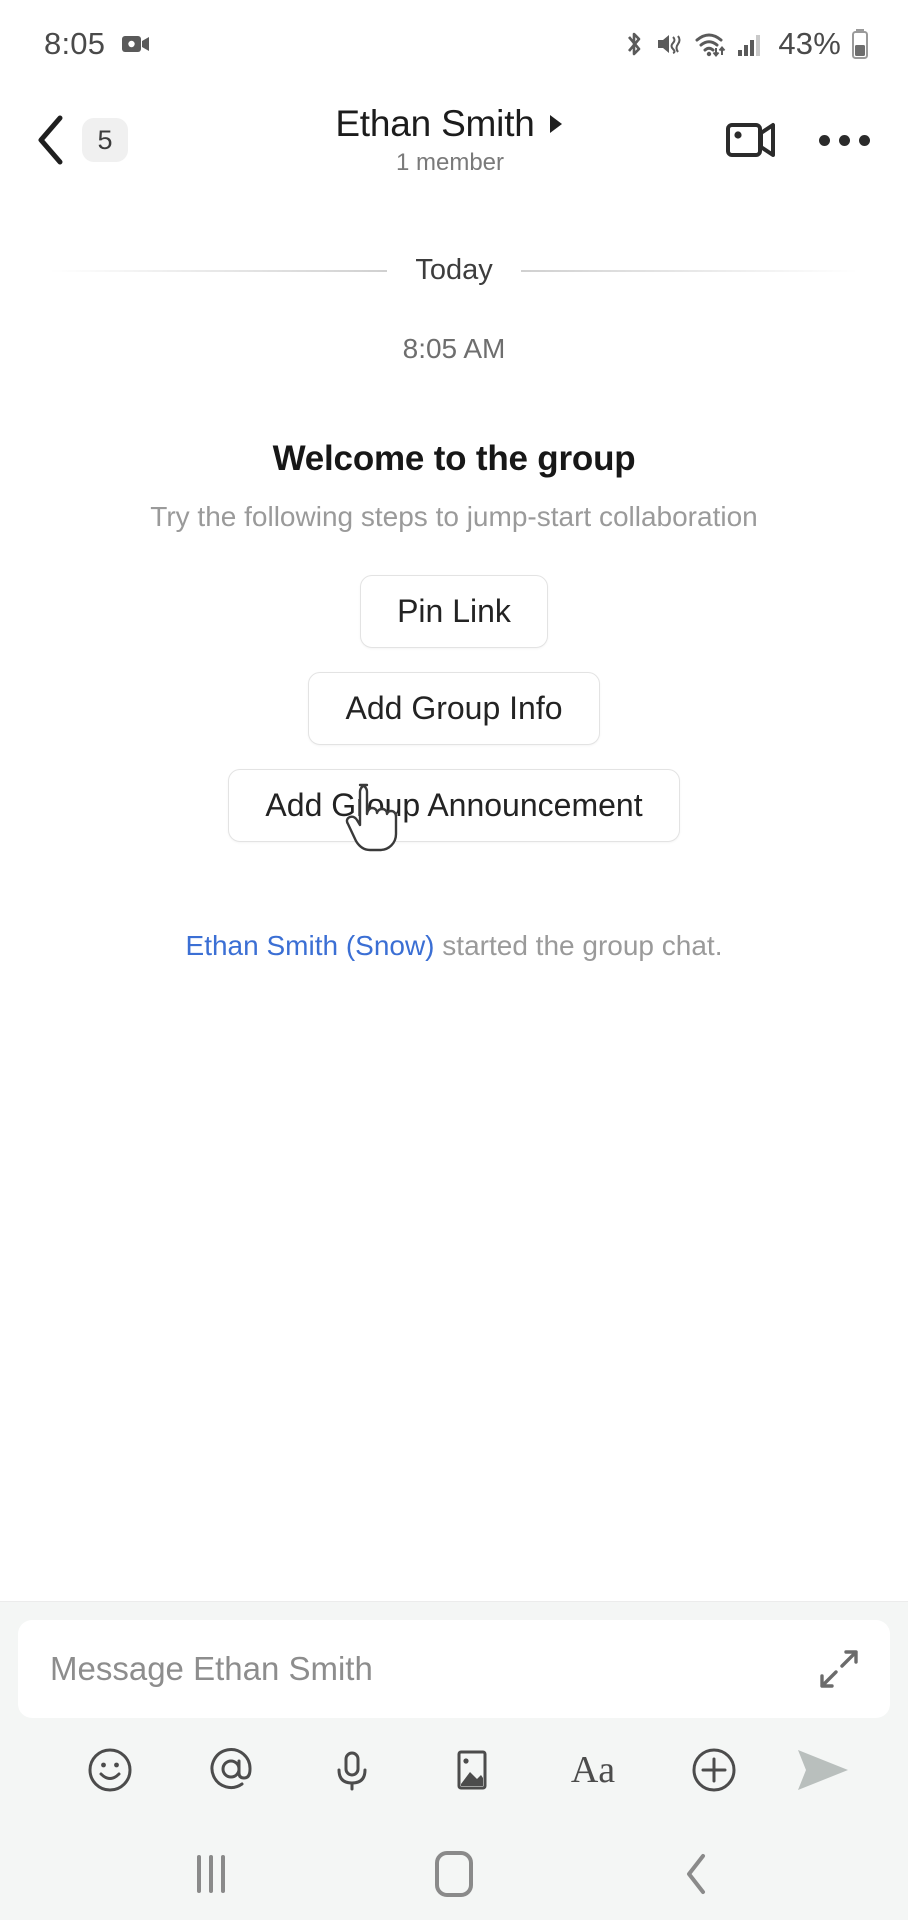 This screenshot has height=1920, width=908. What do you see at coordinates (823, 1770) in the screenshot?
I see `send-icon` at bounding box center [823, 1770].